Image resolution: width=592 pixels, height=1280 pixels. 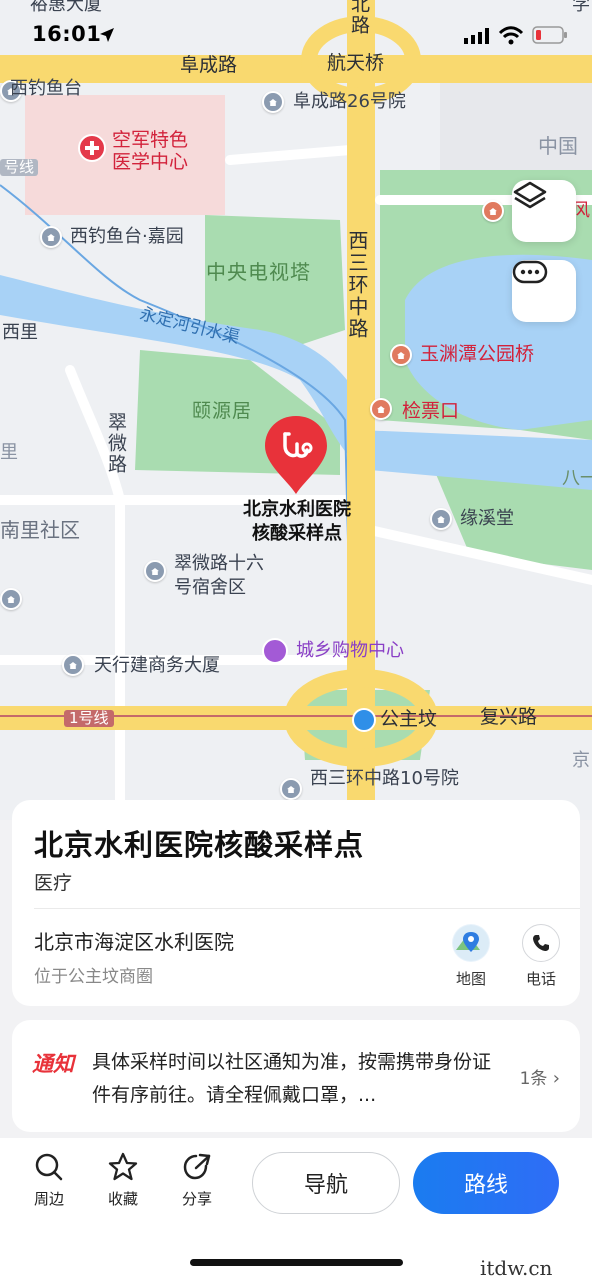 What do you see at coordinates (197, 1166) in the screenshot?
I see `share-icon` at bounding box center [197, 1166].